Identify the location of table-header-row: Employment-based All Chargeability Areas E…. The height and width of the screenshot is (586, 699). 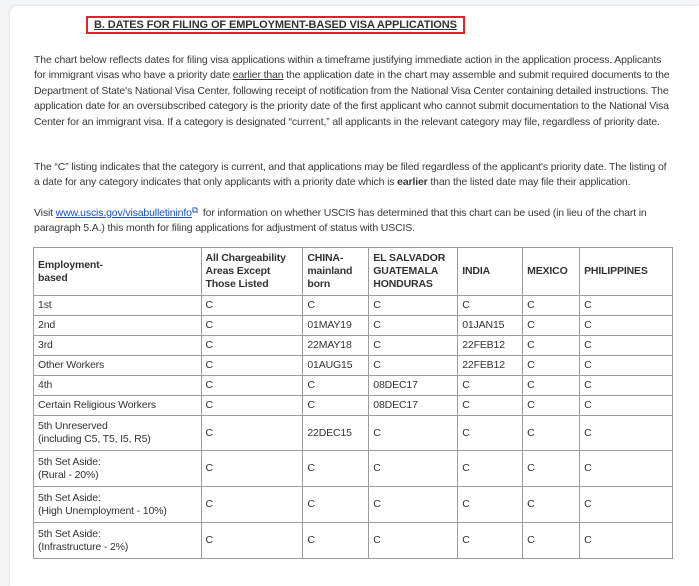
(353, 271).